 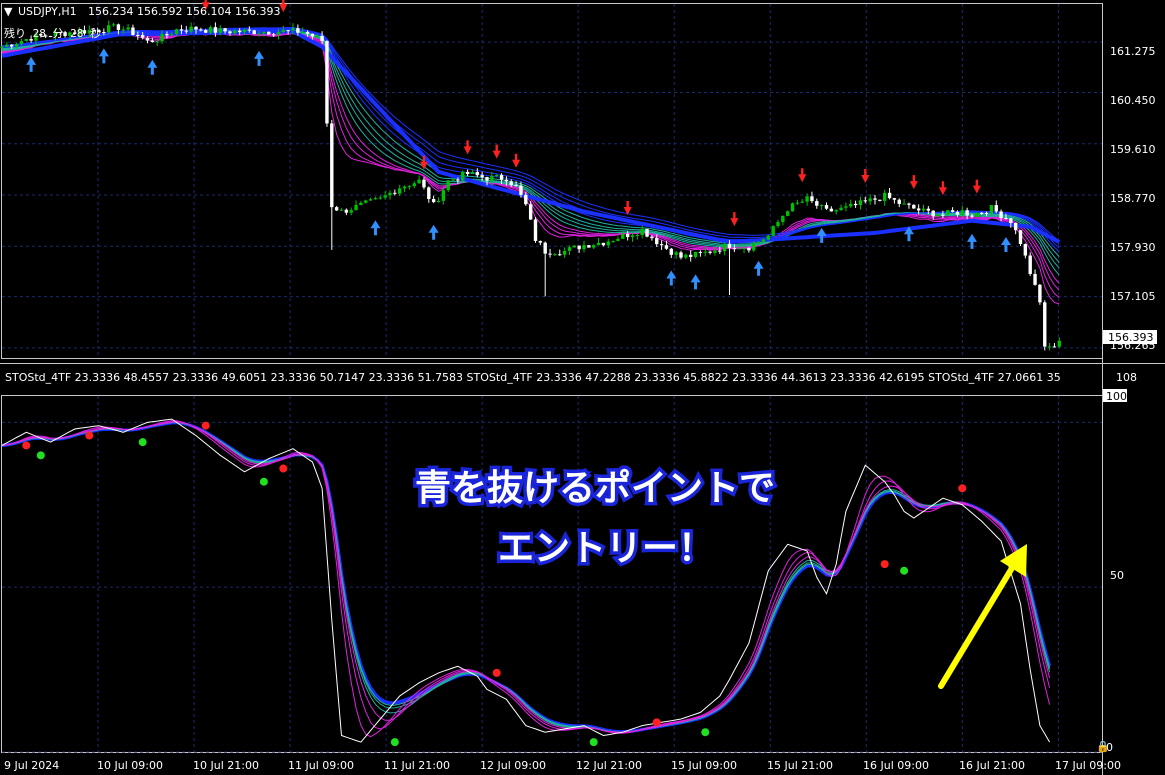 I want to click on price-tick: 157.930, so click(x=1133, y=247).